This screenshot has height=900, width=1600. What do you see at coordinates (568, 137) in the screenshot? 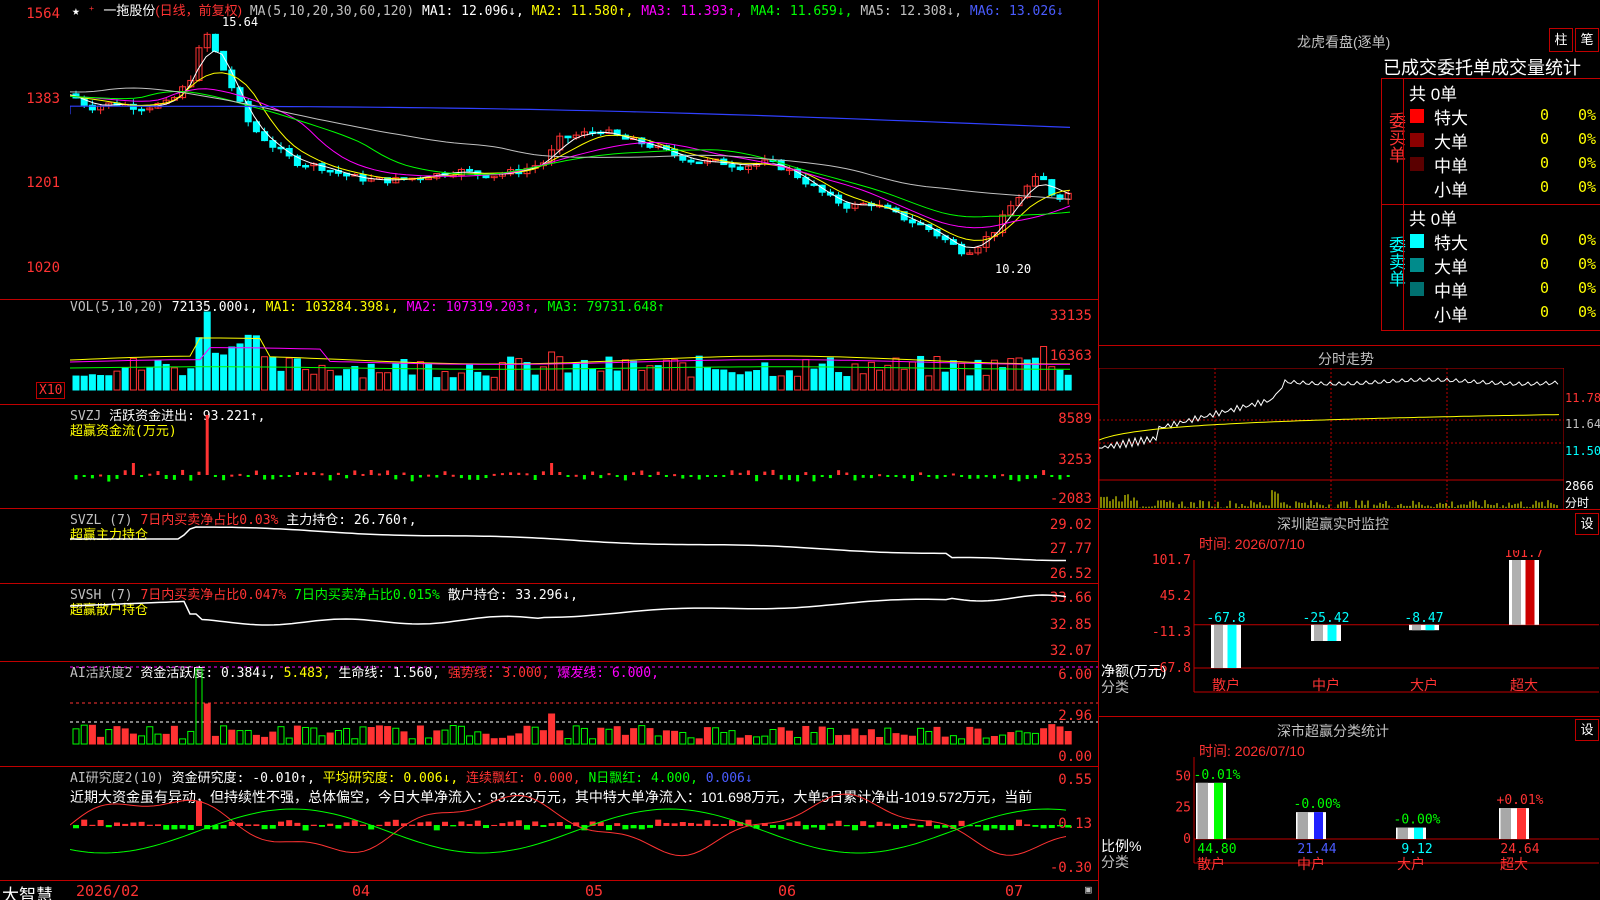
I see `candle-body` at bounding box center [568, 137].